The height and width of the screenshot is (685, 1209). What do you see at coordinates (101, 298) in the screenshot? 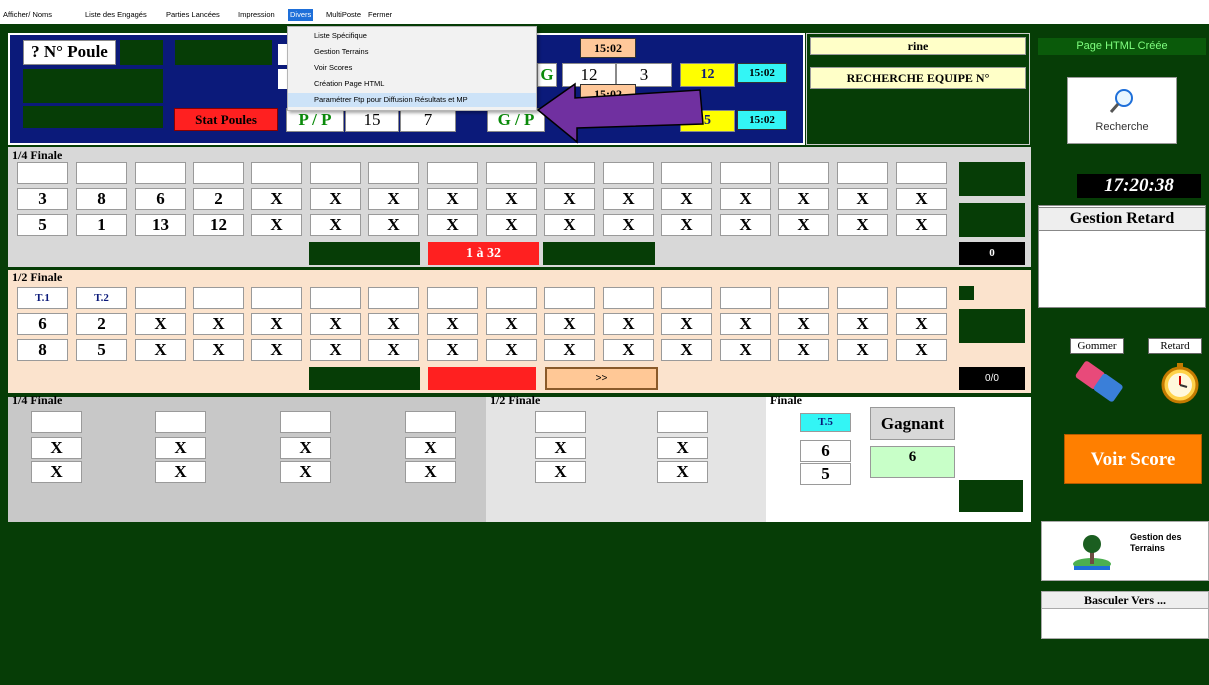
I see `demi-header-cell-2: T.2` at bounding box center [101, 298].